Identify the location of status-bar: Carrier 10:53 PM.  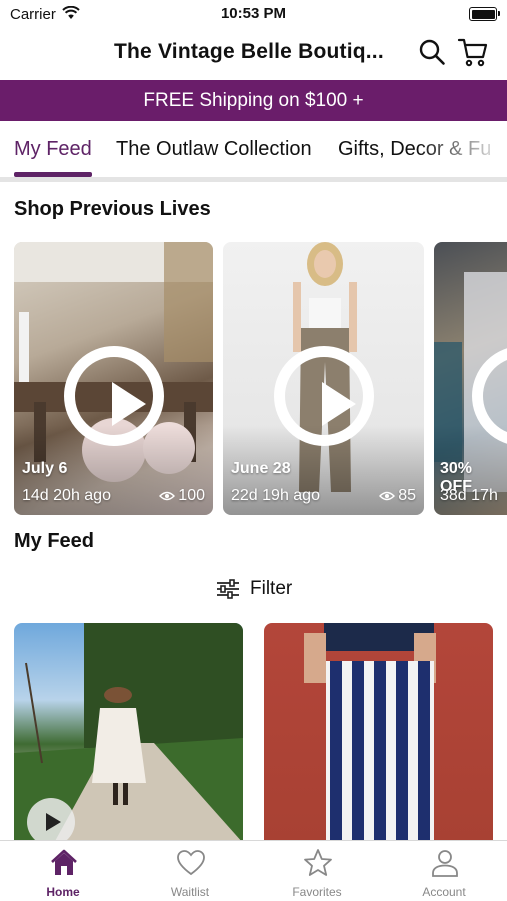
(253, 14).